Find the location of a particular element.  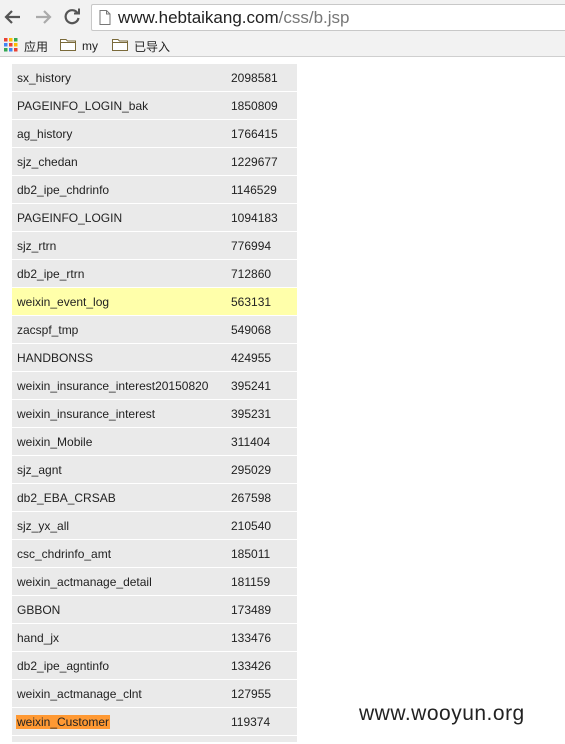

table-row: db2_EBA_CRSAB 267598 is located at coordinates (154, 497).